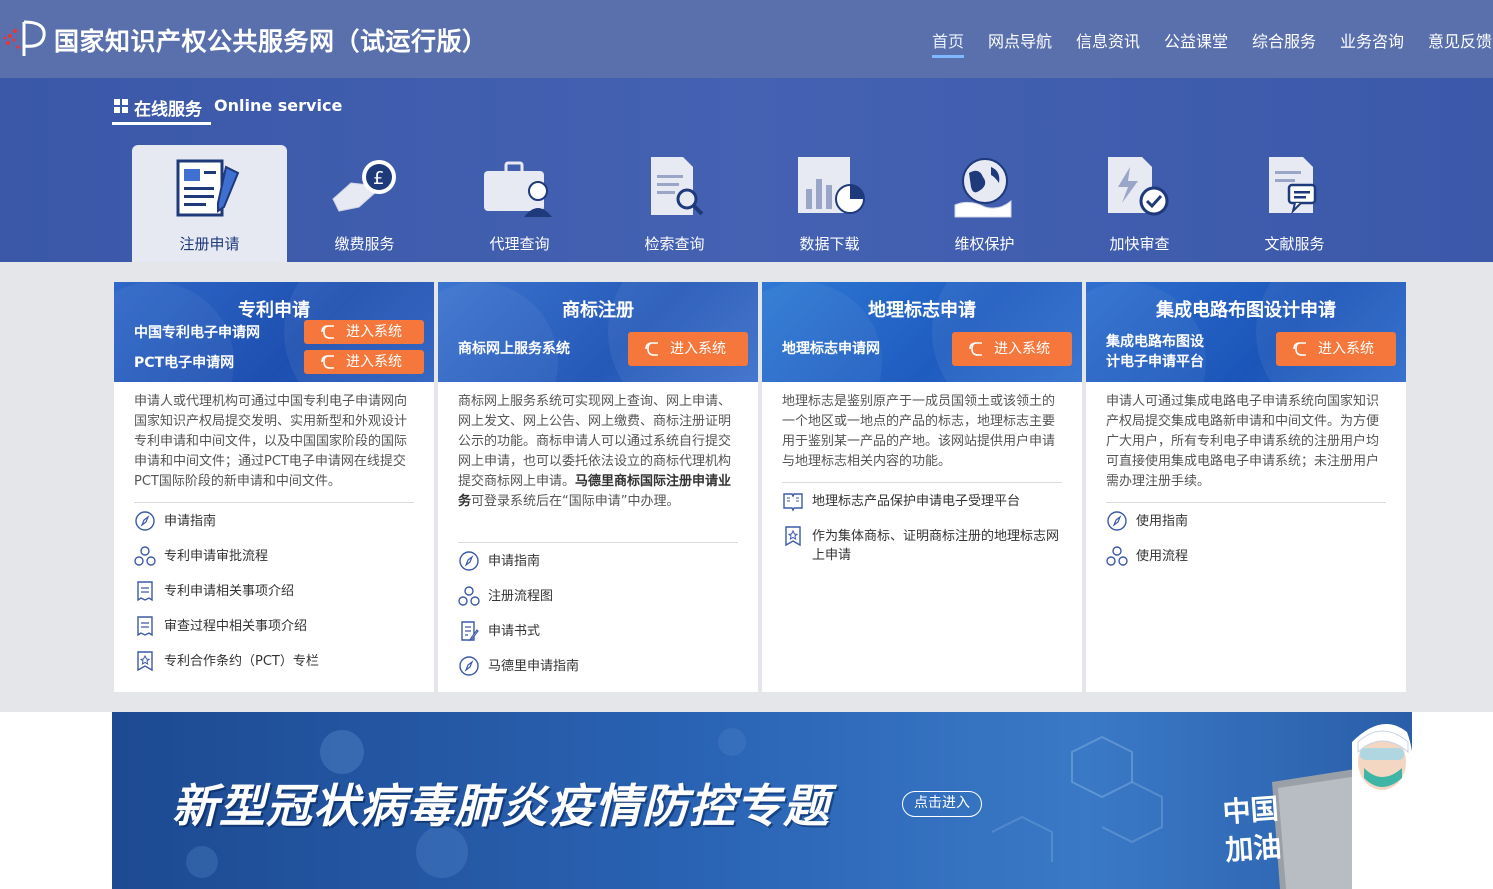  What do you see at coordinates (1139, 244) in the screenshot?
I see `tab-label: 加快审查` at bounding box center [1139, 244].